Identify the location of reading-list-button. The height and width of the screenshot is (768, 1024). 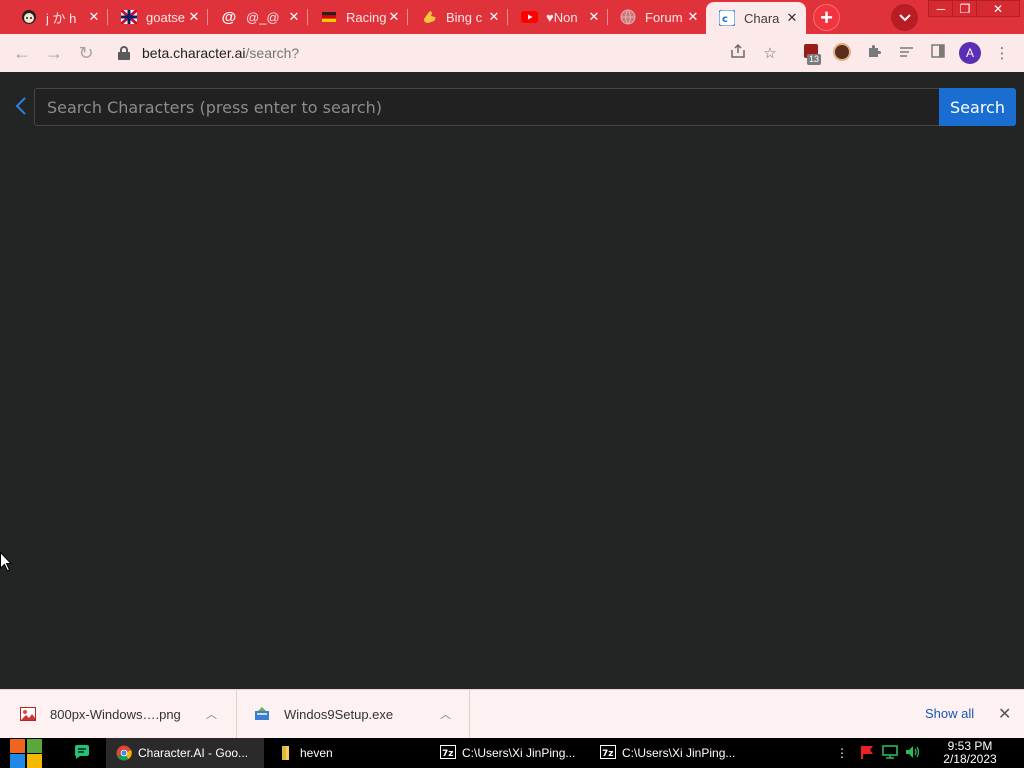
(906, 53).